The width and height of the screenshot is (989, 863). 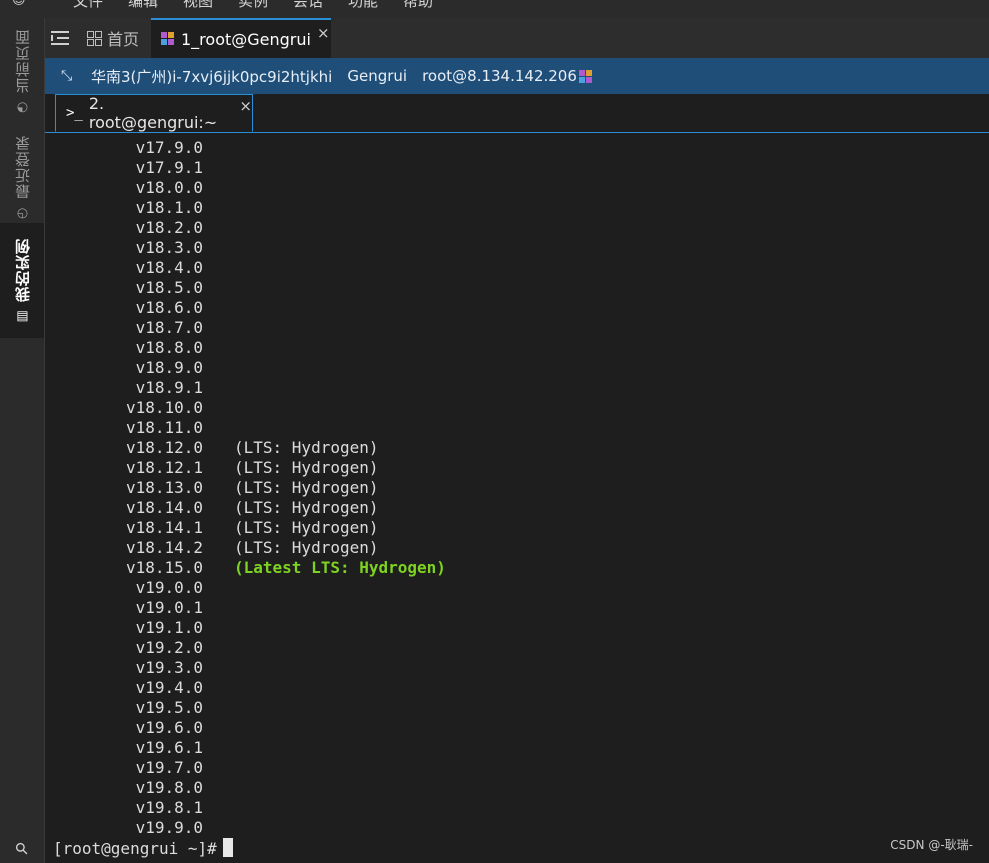 I want to click on menu-toggle-icon, so click(x=60, y=38).